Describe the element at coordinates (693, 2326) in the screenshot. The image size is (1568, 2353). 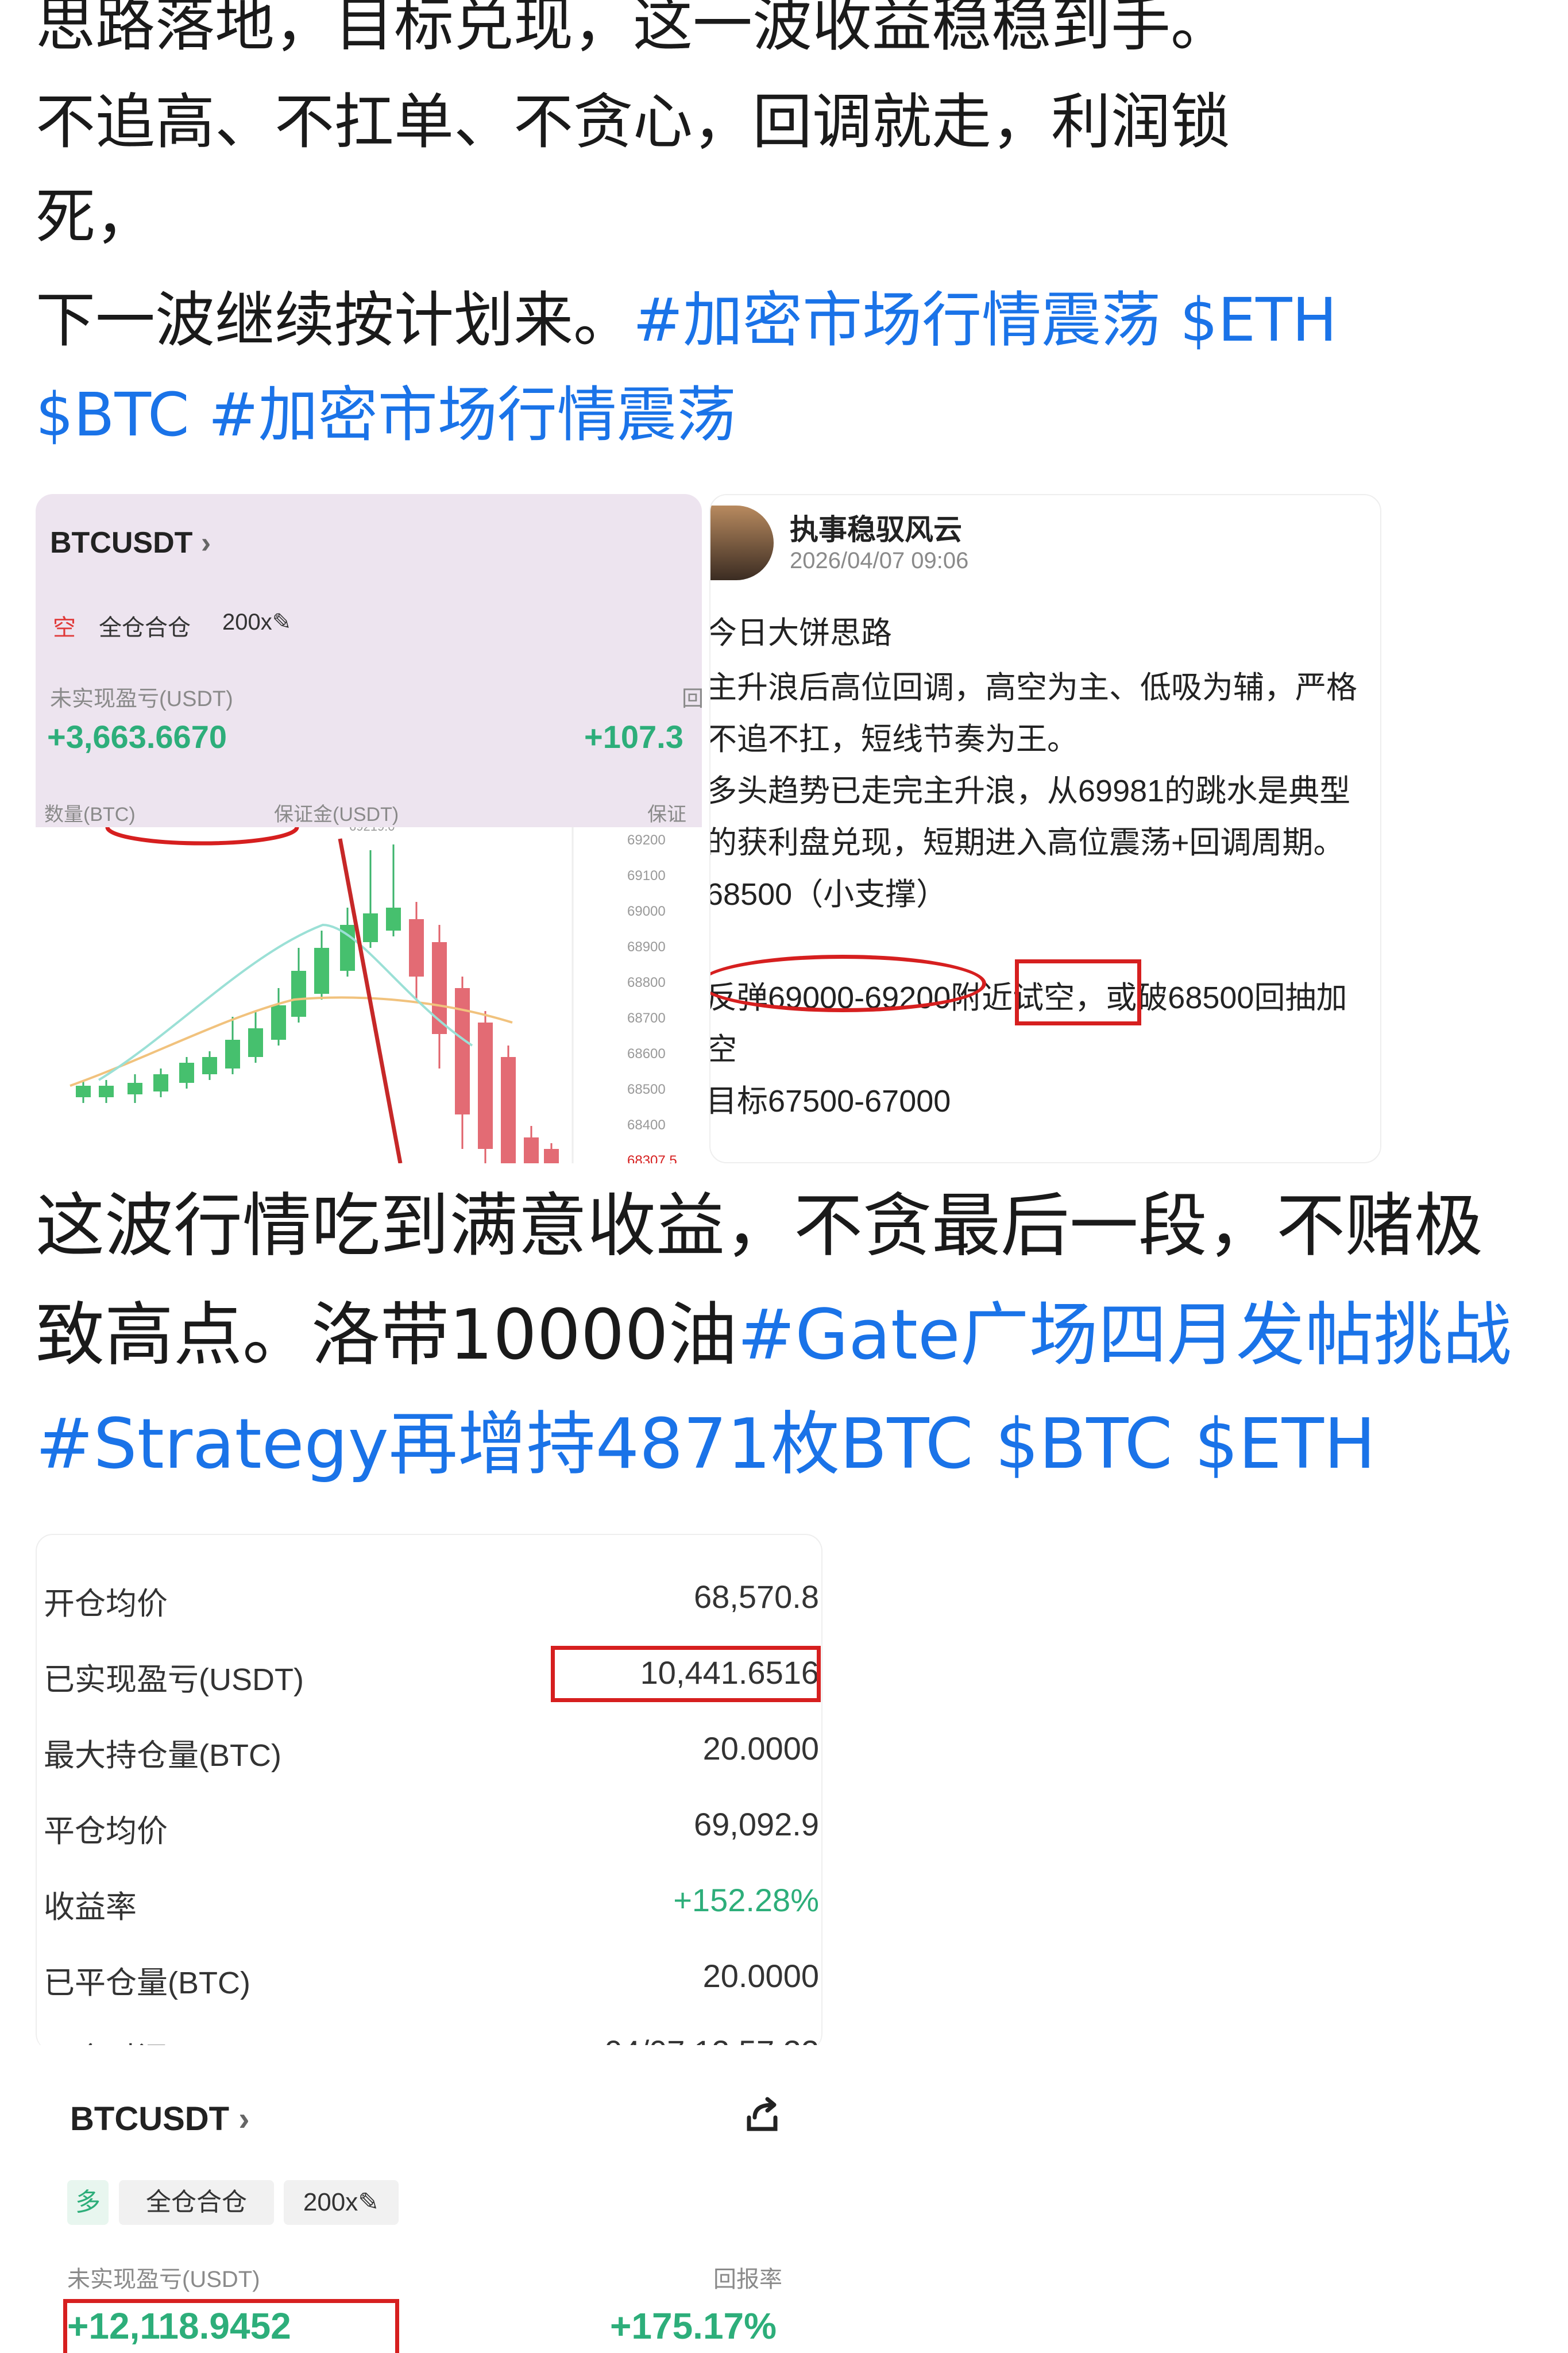
I see `roe-value: +175.17%` at that location.